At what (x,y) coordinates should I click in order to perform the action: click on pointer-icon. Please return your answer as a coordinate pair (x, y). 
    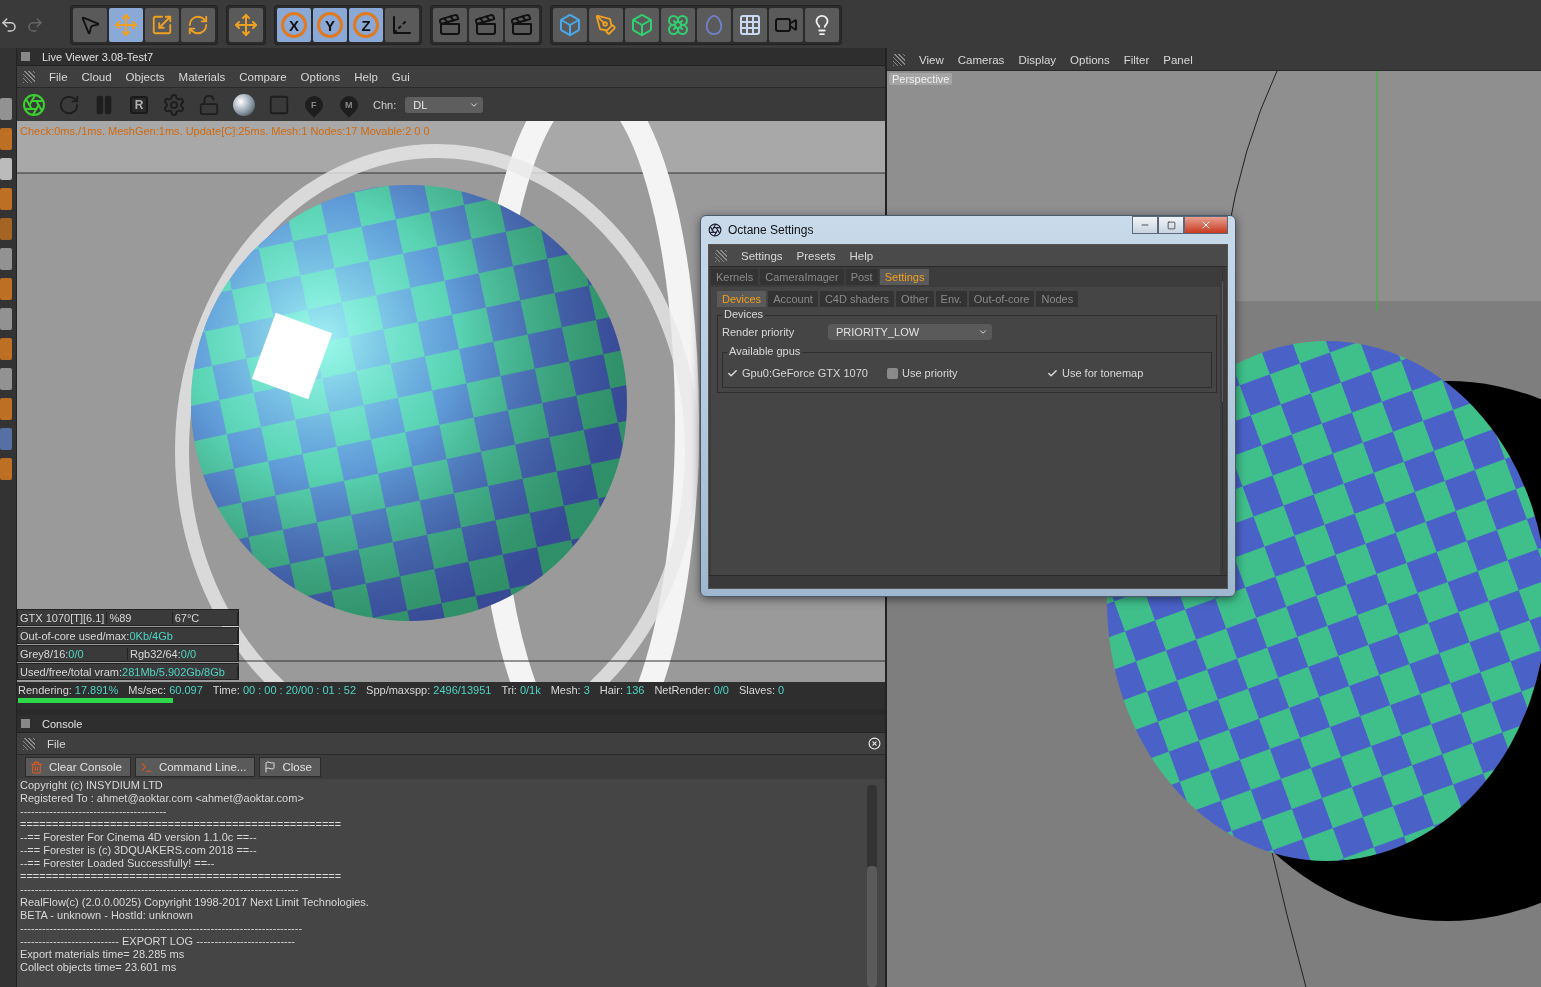
    Looking at the image, I should click on (90, 25).